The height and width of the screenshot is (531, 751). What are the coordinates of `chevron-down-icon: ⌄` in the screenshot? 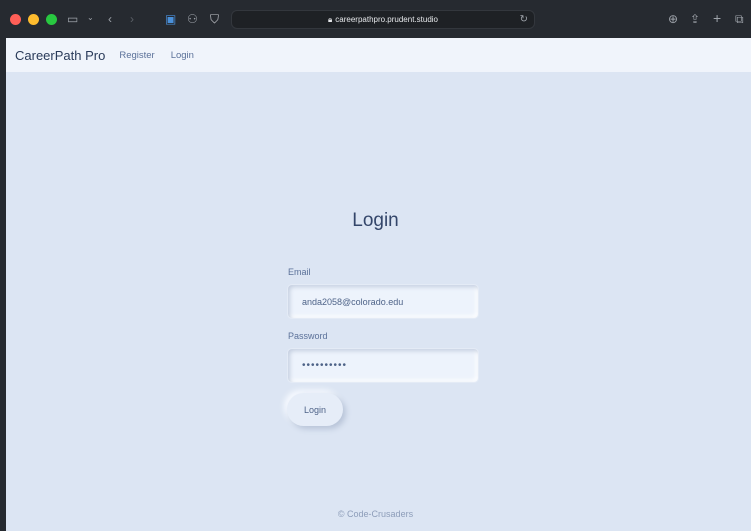 It's located at (90, 18).